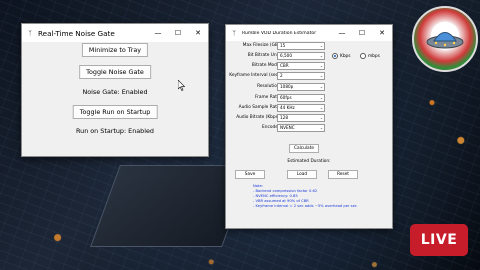  I want to click on save-button: Save, so click(250, 174).